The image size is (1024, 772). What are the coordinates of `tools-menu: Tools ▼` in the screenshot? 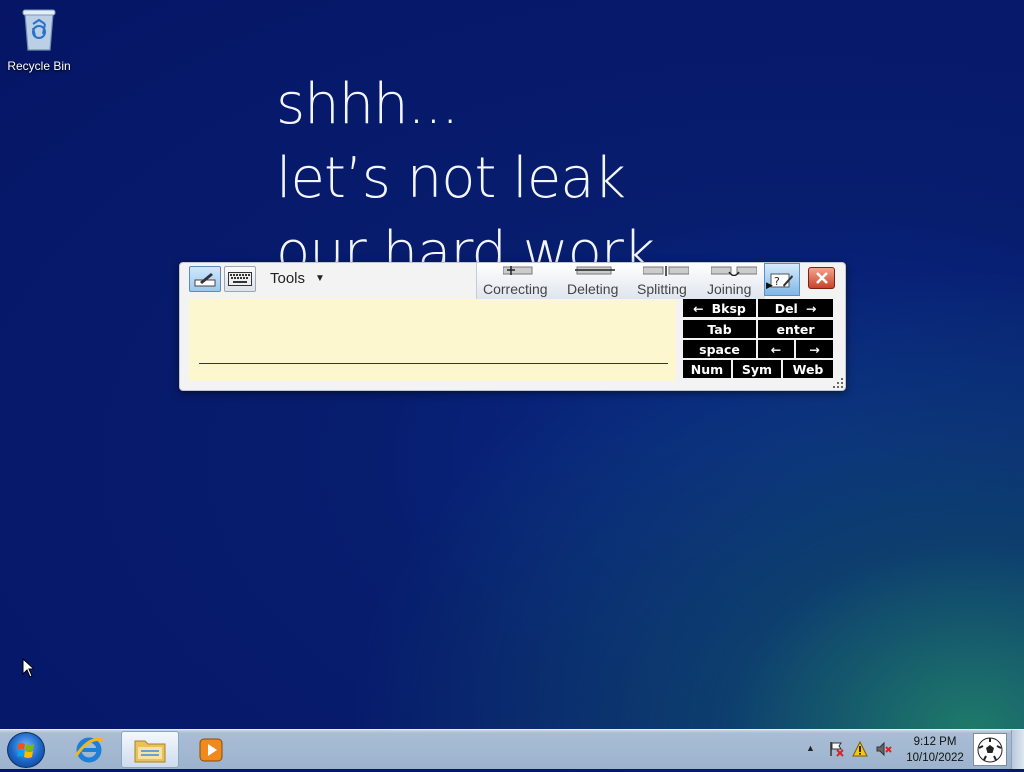 It's located at (297, 278).